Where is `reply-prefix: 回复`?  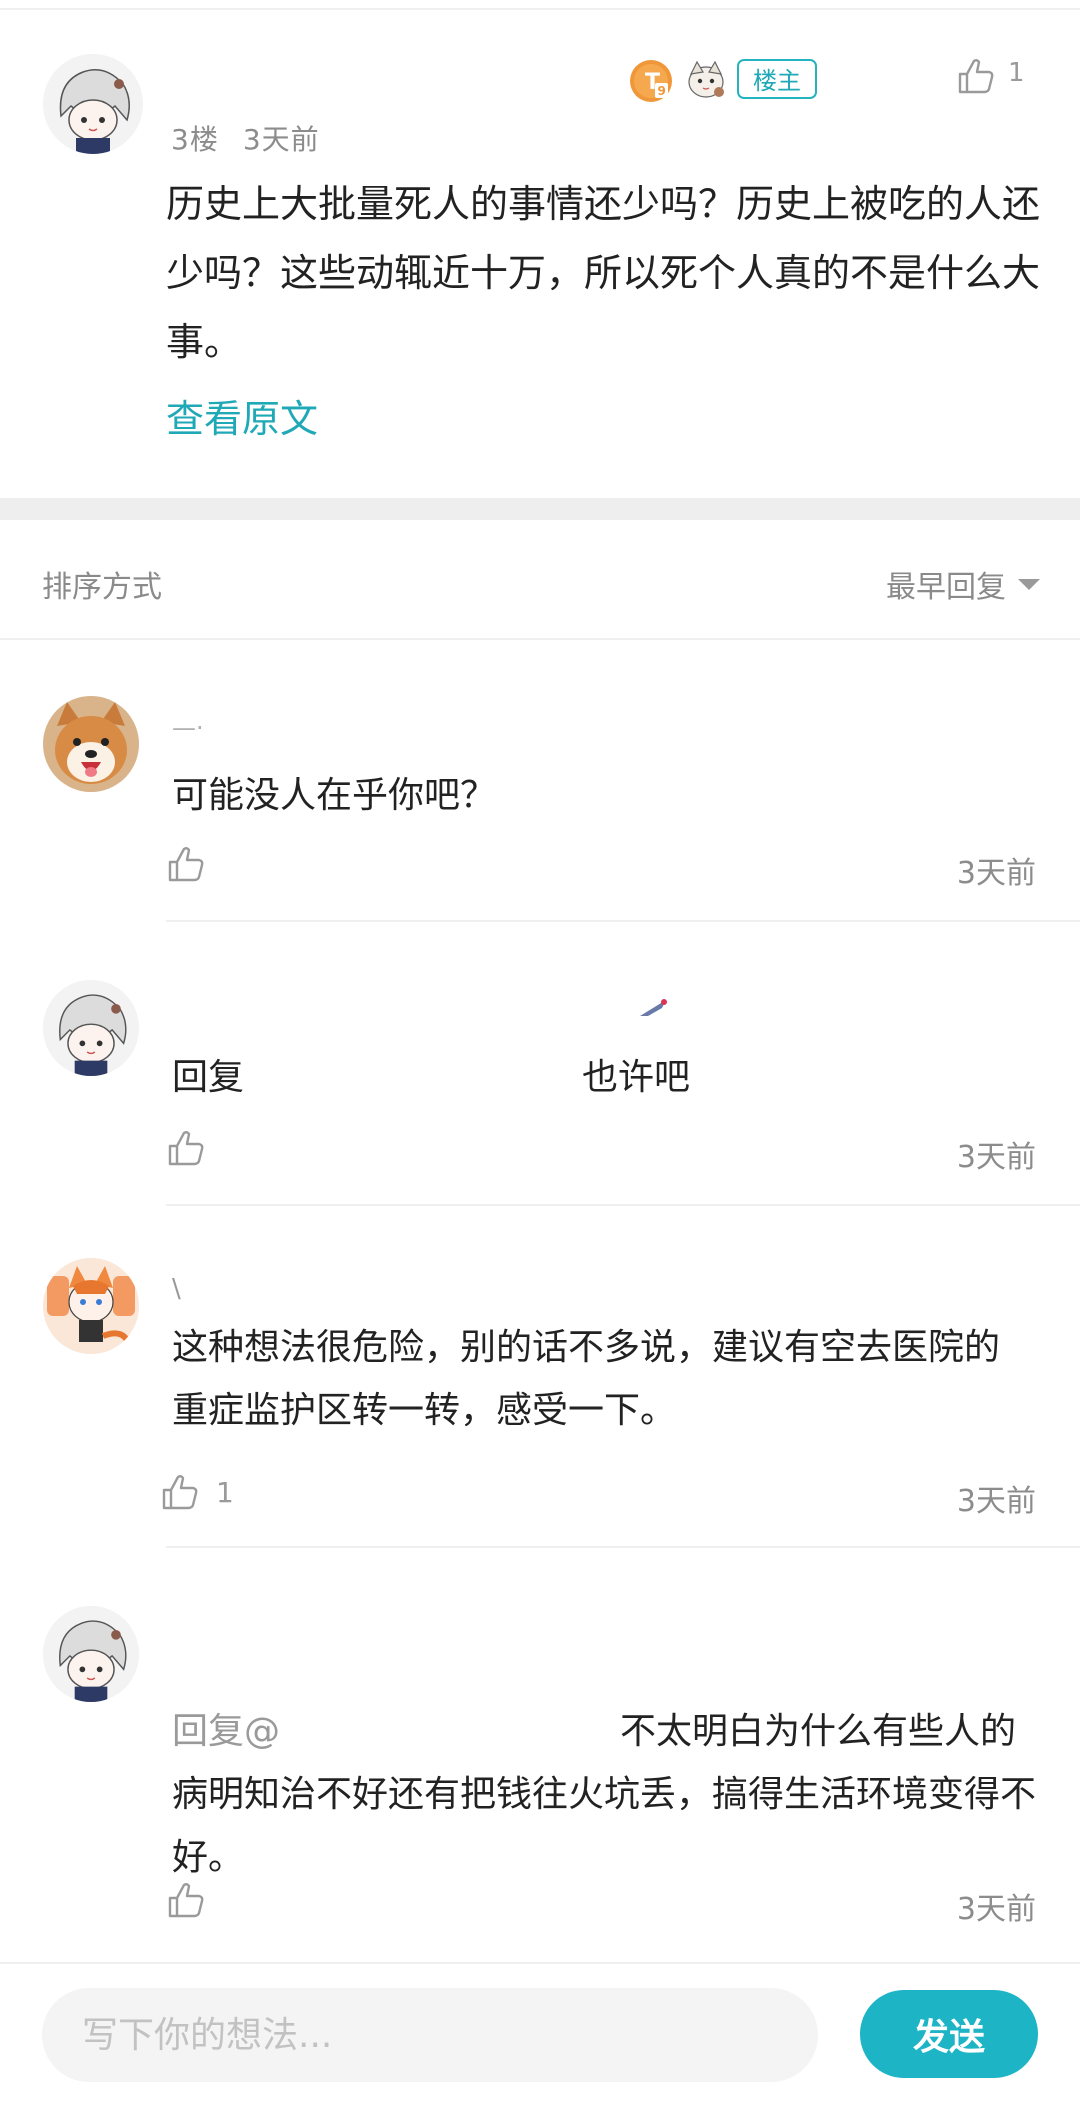
reply-prefix: 回复 is located at coordinates (208, 1077).